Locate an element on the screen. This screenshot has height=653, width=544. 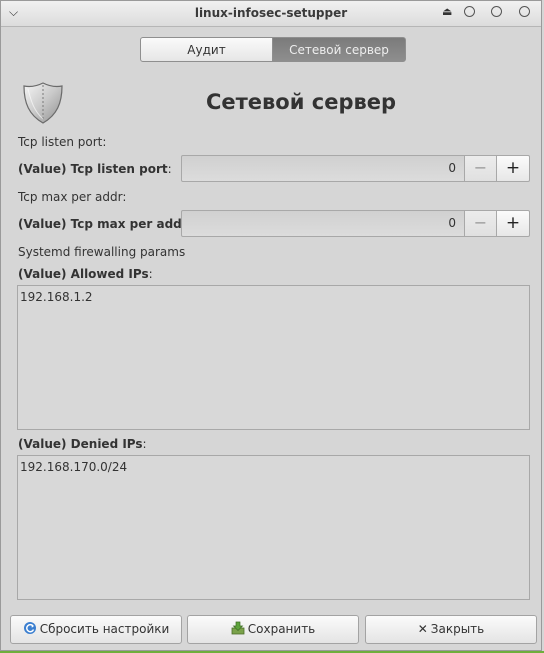
tcp-listen-value-label: (Value) Tcp listen port: is located at coordinates (95, 169).